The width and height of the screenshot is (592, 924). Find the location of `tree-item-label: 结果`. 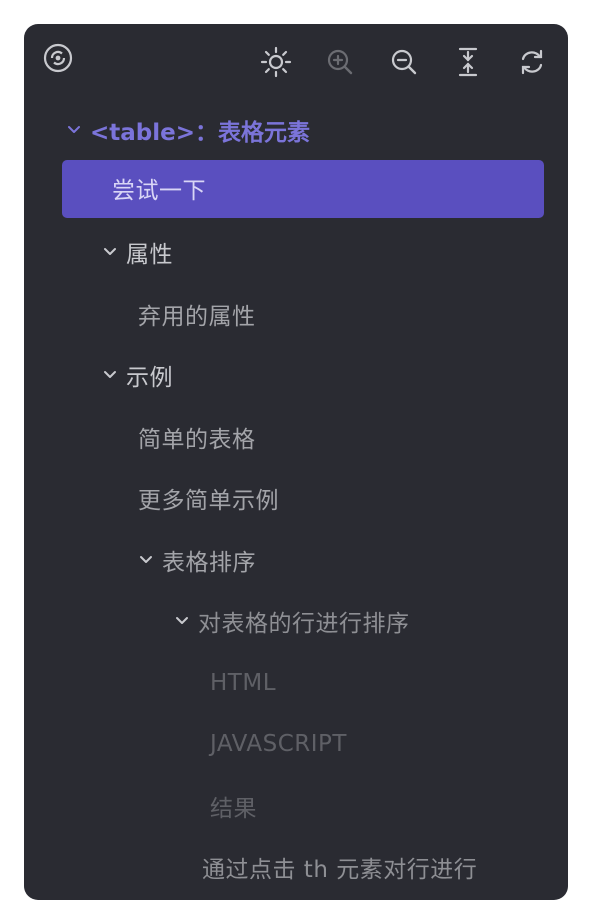

tree-item-label: 结果 is located at coordinates (233, 809).